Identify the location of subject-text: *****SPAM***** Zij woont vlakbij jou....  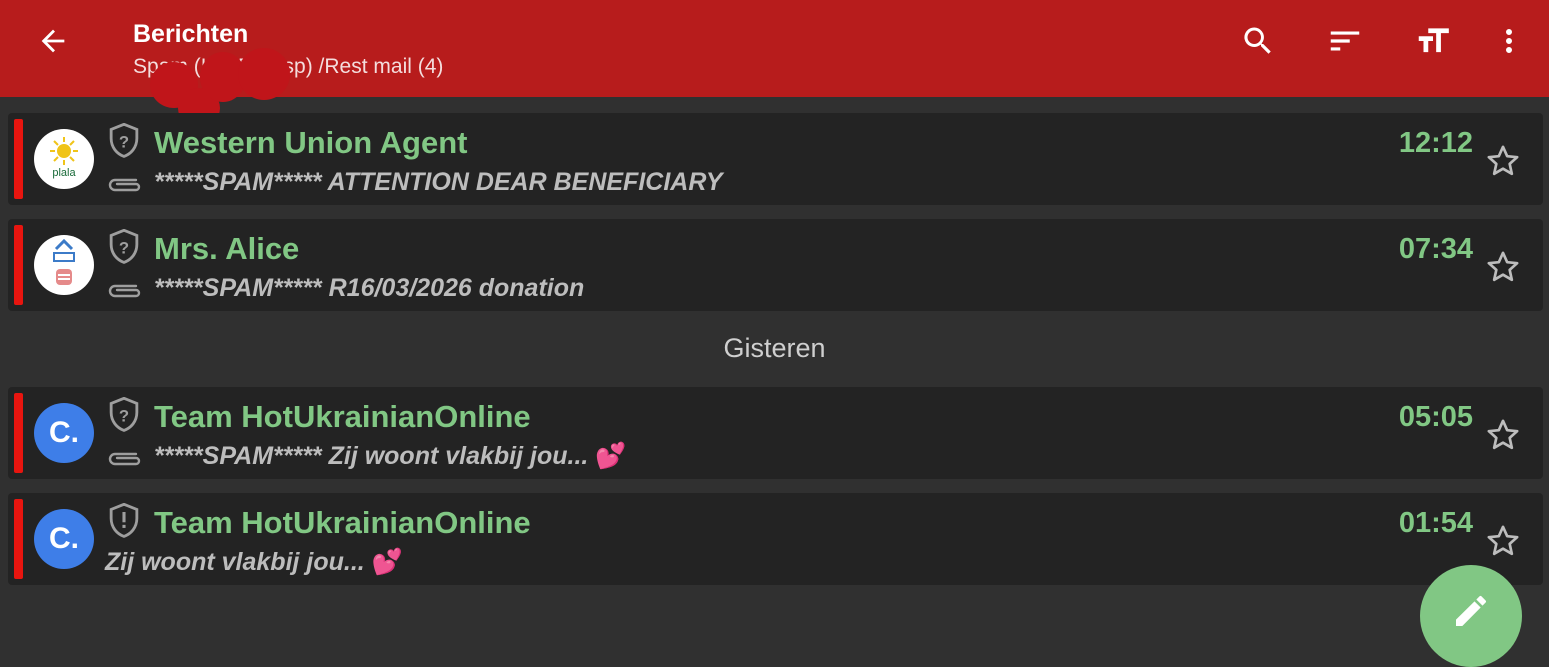
(371, 456).